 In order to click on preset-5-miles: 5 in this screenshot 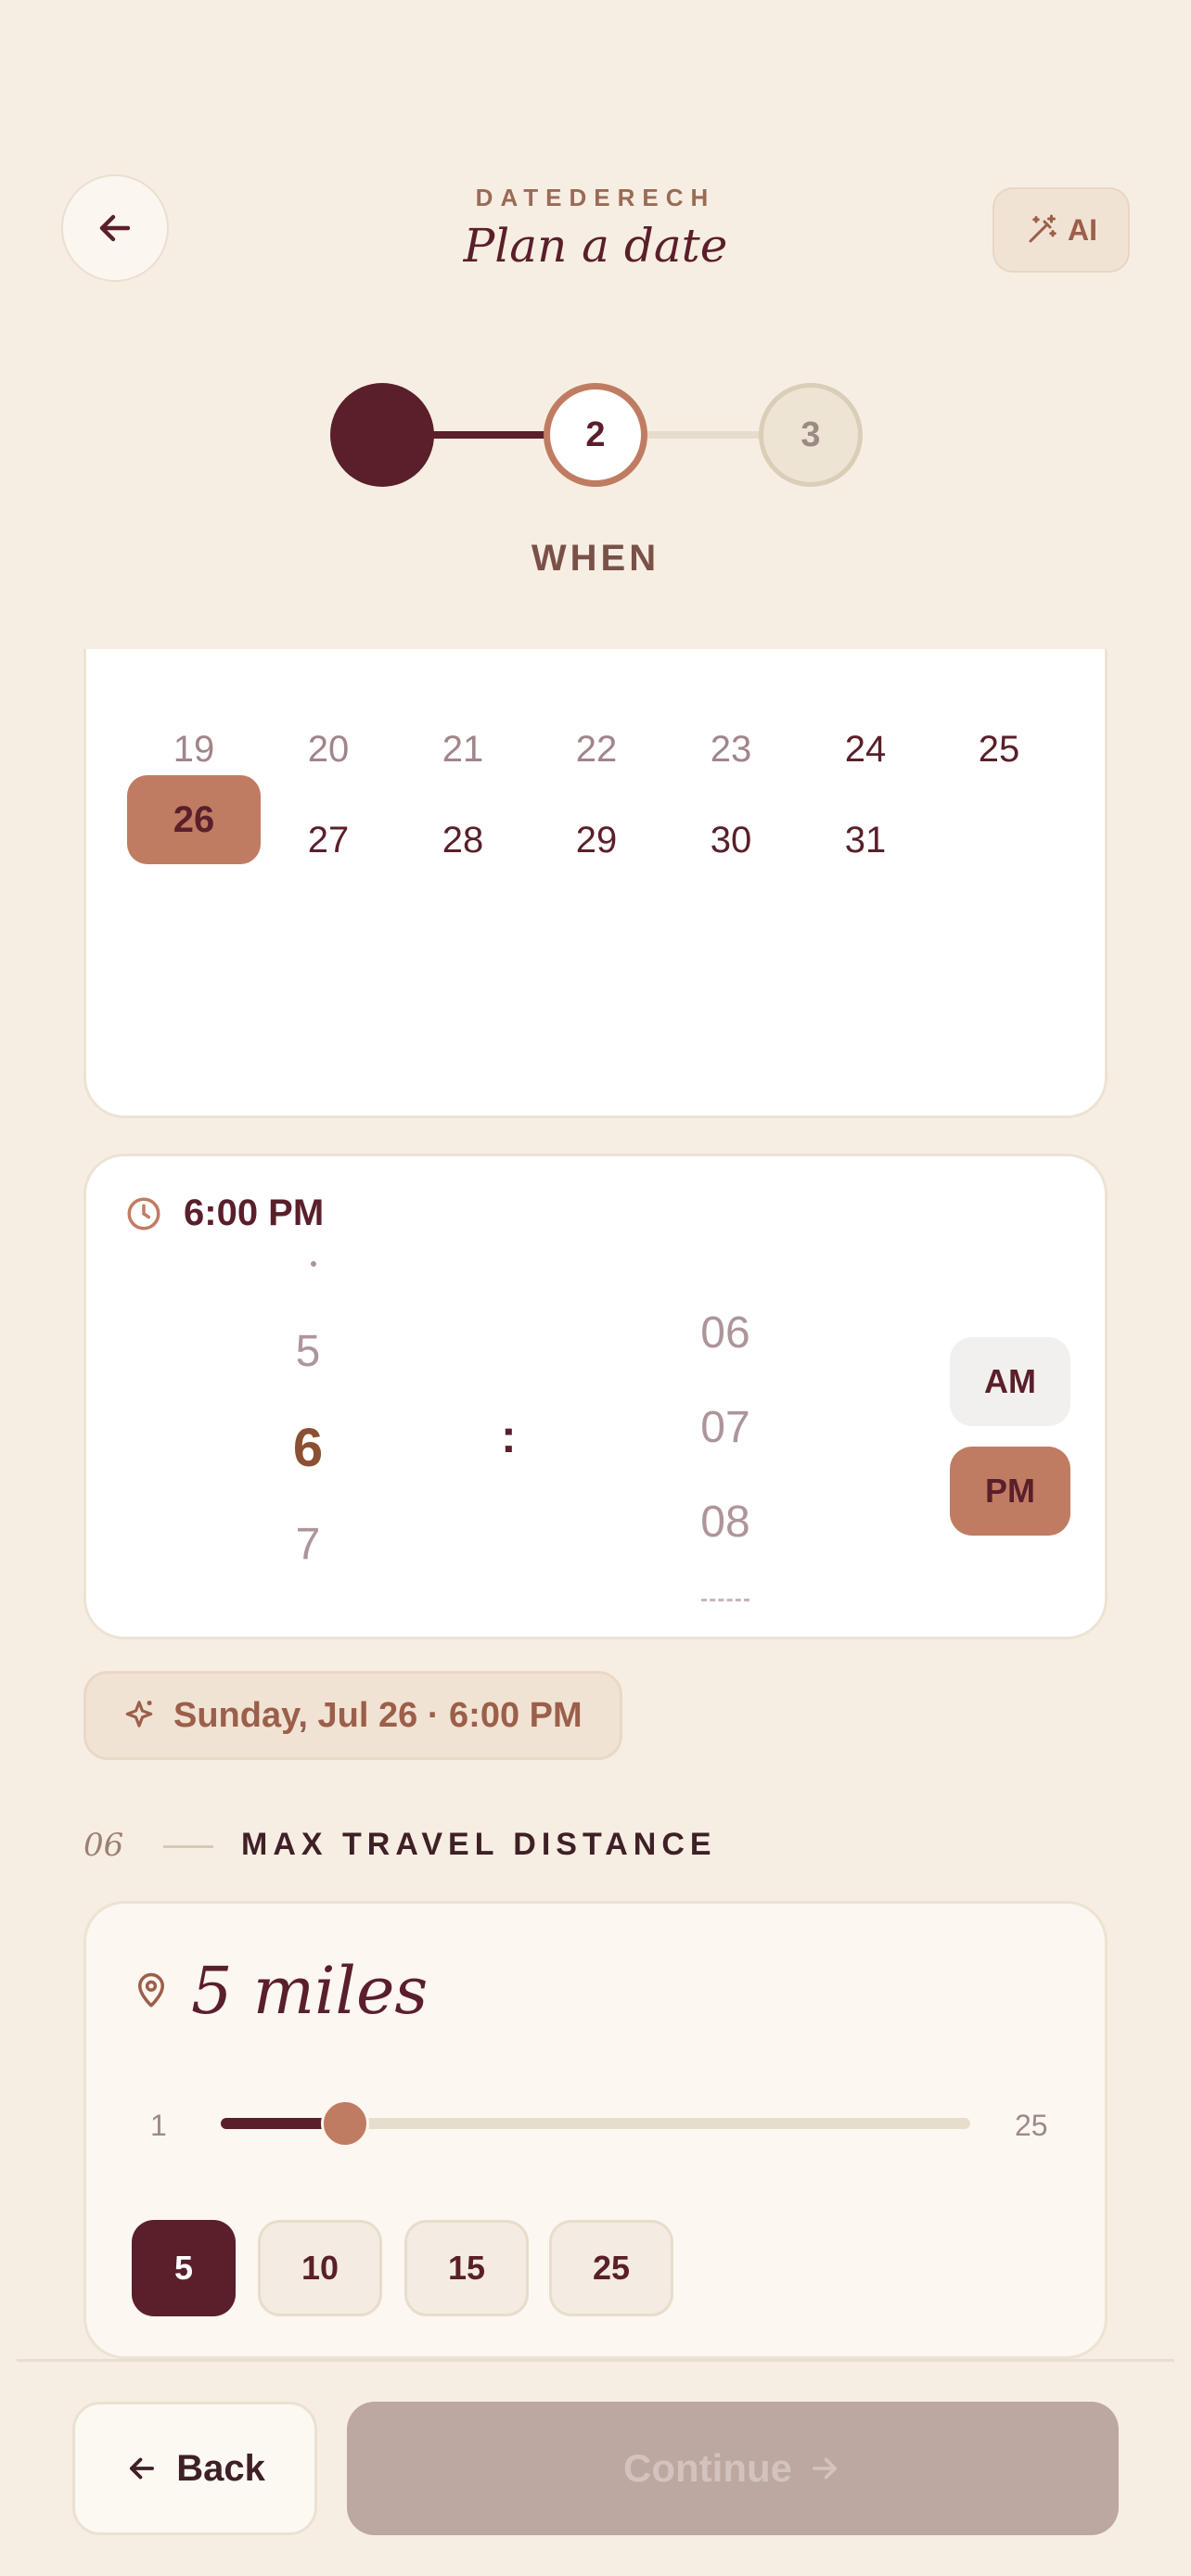, I will do `click(184, 2268)`.